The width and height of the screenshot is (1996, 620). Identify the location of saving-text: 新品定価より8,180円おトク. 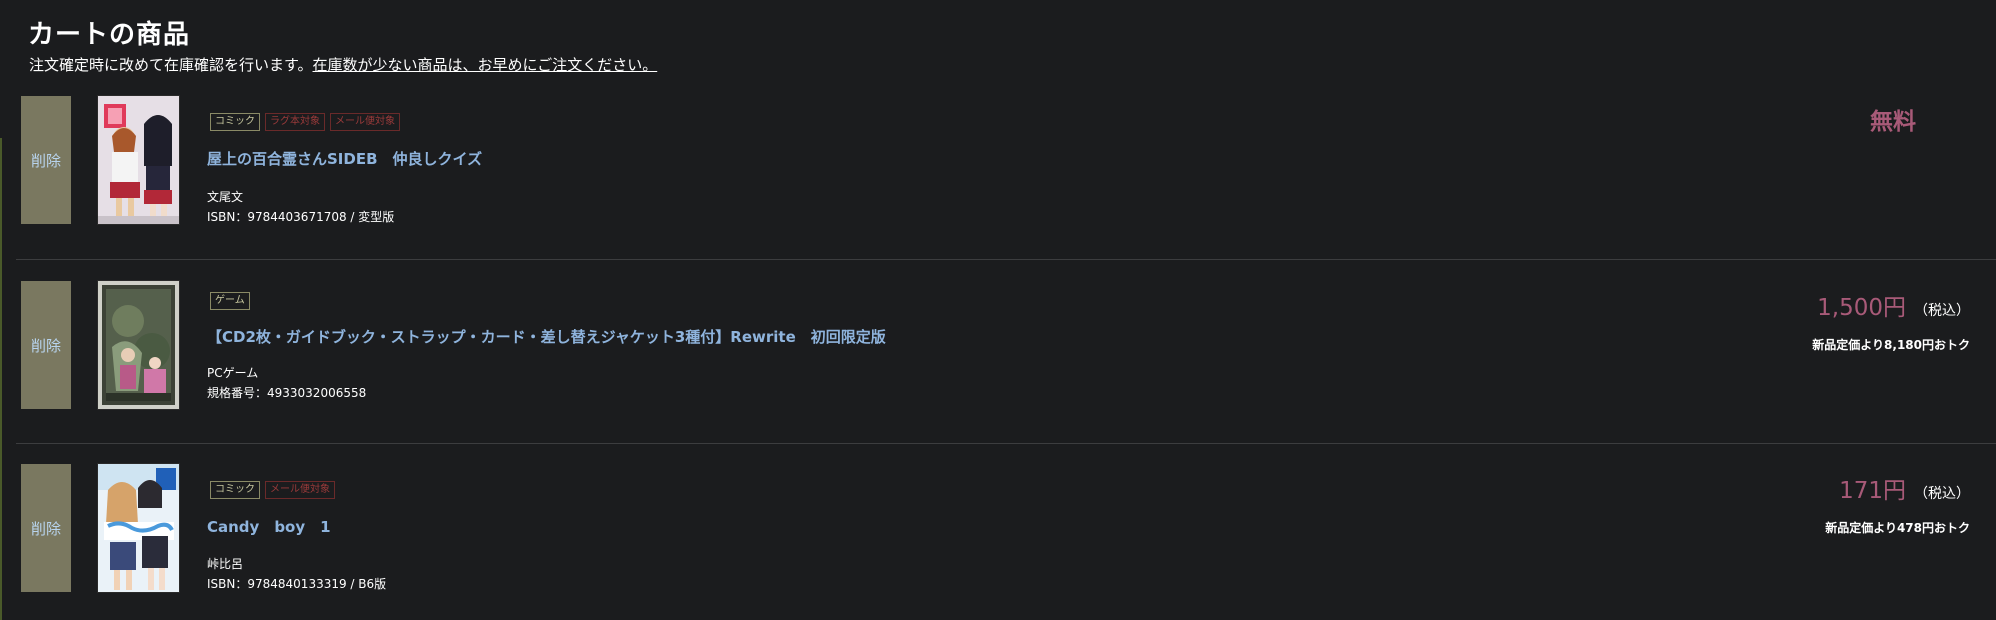
(1891, 345).